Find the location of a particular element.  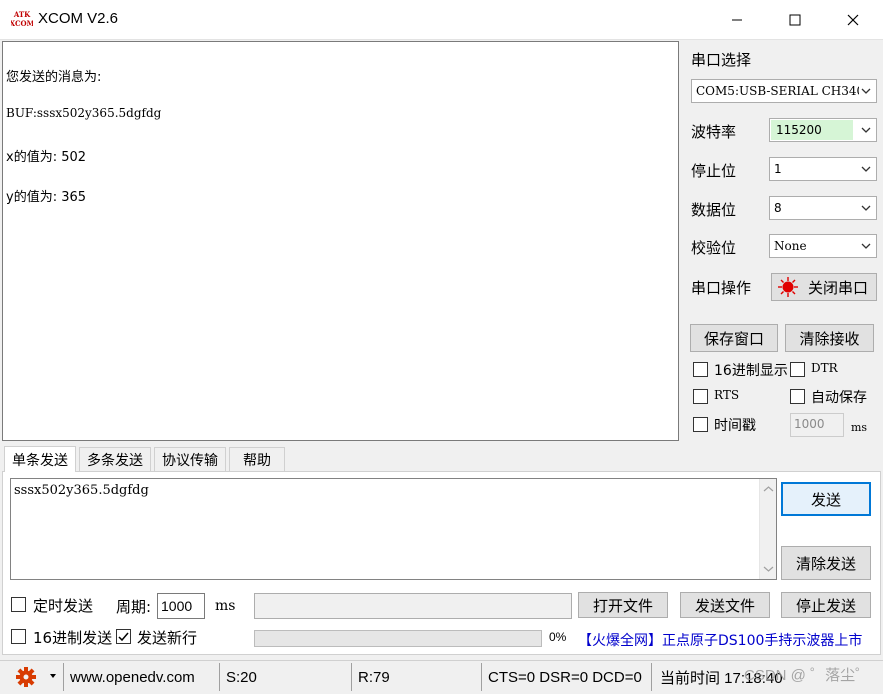

timed-send-label: 定时发送 is located at coordinates (63, 606).